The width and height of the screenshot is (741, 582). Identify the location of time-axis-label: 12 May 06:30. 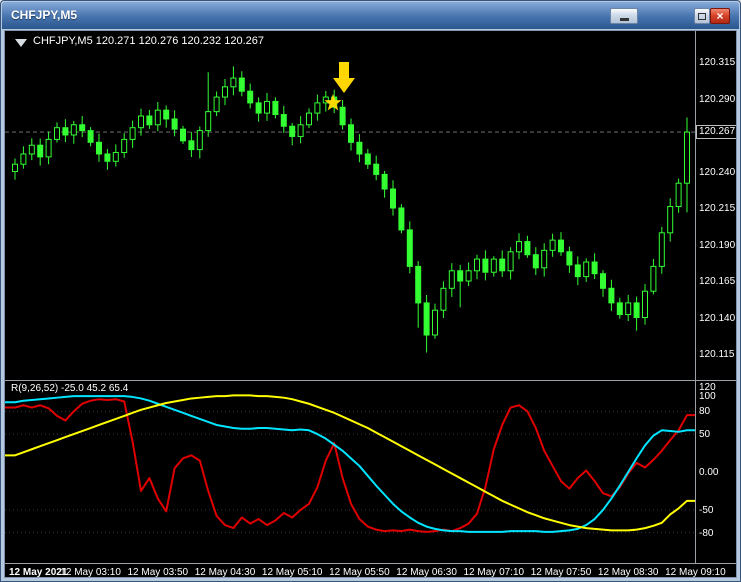
(426, 572).